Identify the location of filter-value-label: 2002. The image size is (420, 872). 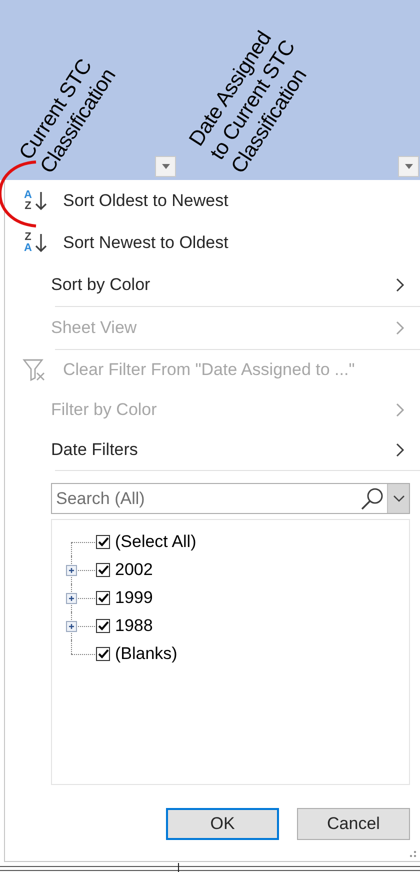
(134, 570).